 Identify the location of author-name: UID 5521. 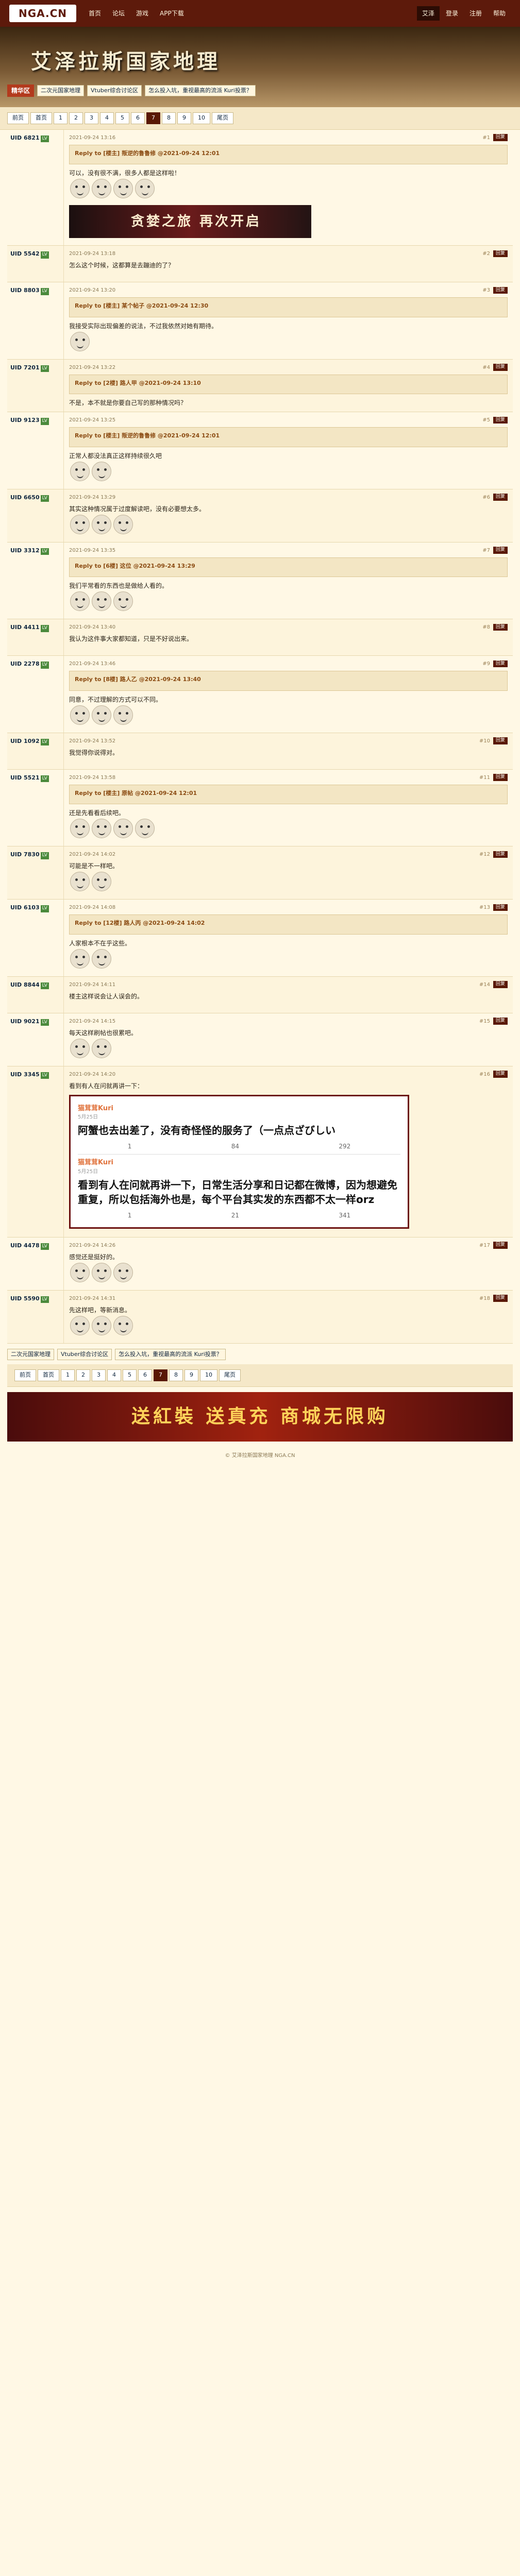
(25, 777).